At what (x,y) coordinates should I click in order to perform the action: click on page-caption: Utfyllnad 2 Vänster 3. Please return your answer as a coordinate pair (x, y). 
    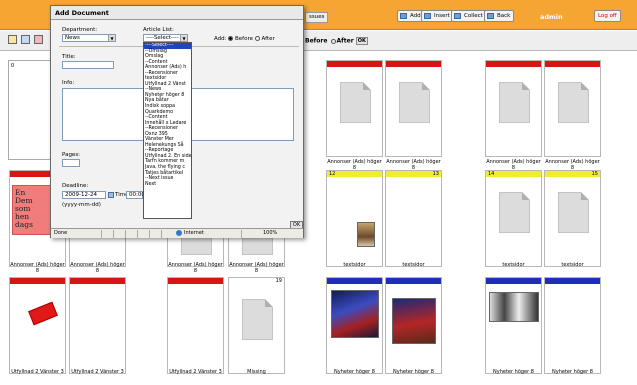
    Looking at the image, I should click on (195, 372).